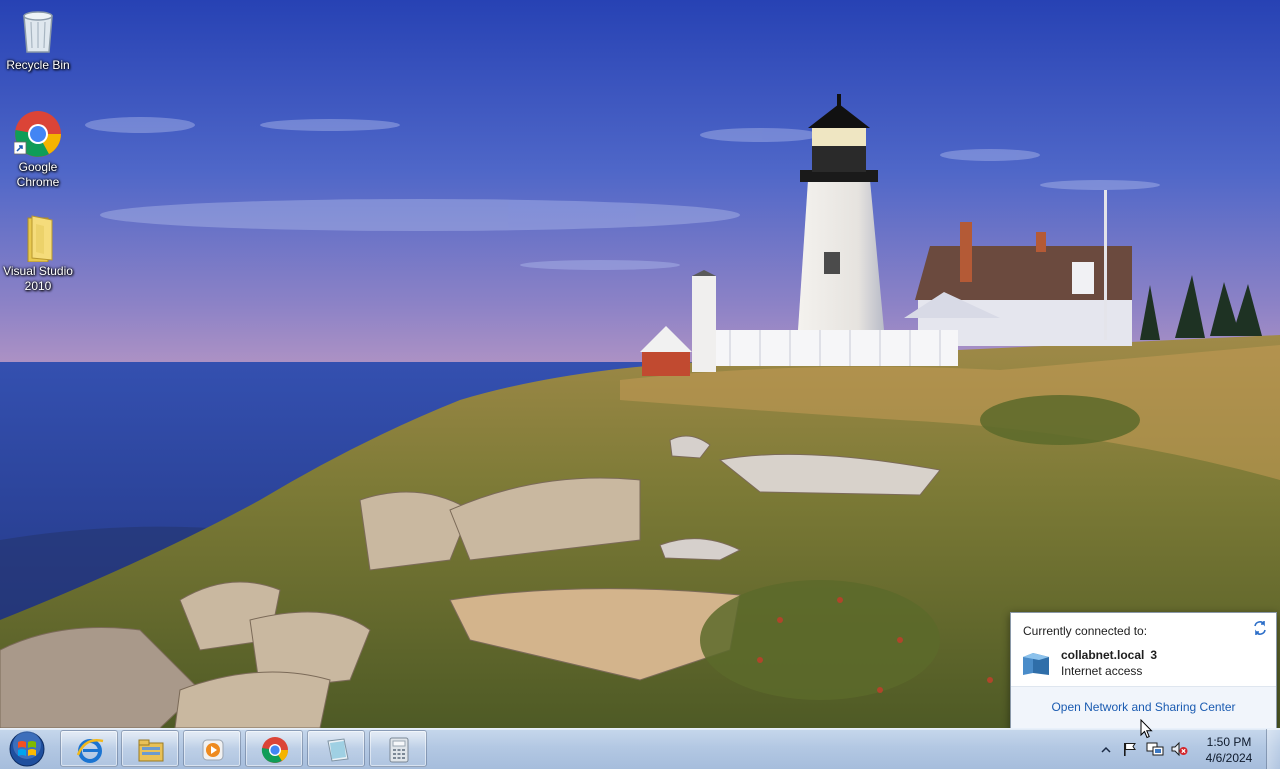 The height and width of the screenshot is (771, 1280). I want to click on refresh-icon, so click(1260, 628).